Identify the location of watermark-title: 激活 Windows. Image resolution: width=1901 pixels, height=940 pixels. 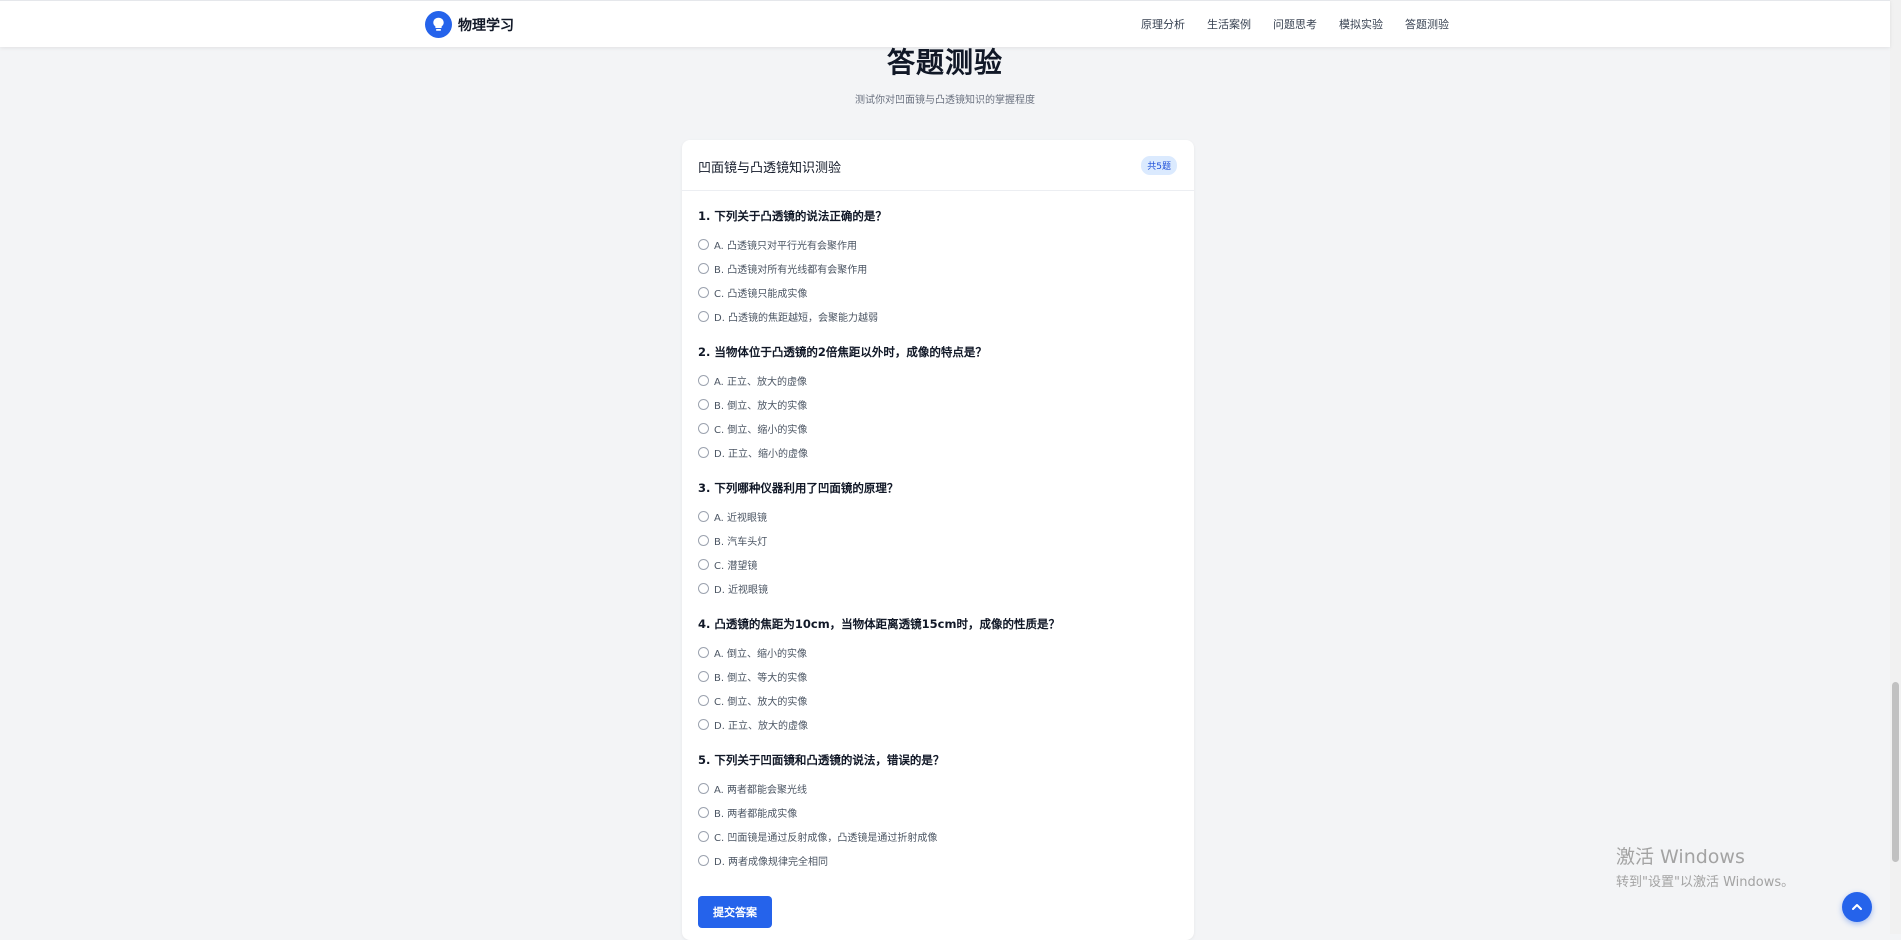
(1680, 857).